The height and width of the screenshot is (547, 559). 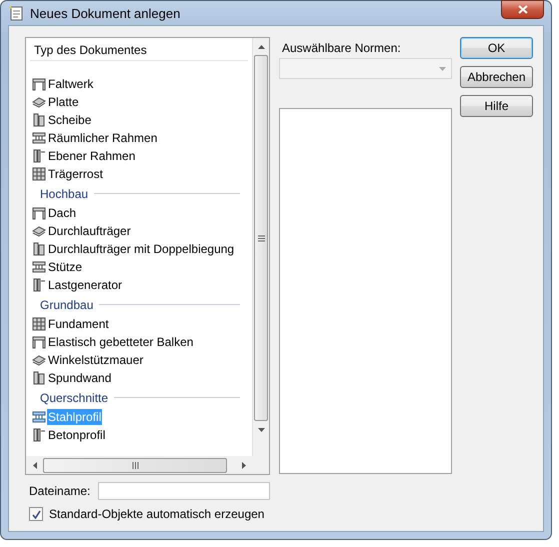 What do you see at coordinates (78, 324) in the screenshot?
I see `list-item: Fundament` at bounding box center [78, 324].